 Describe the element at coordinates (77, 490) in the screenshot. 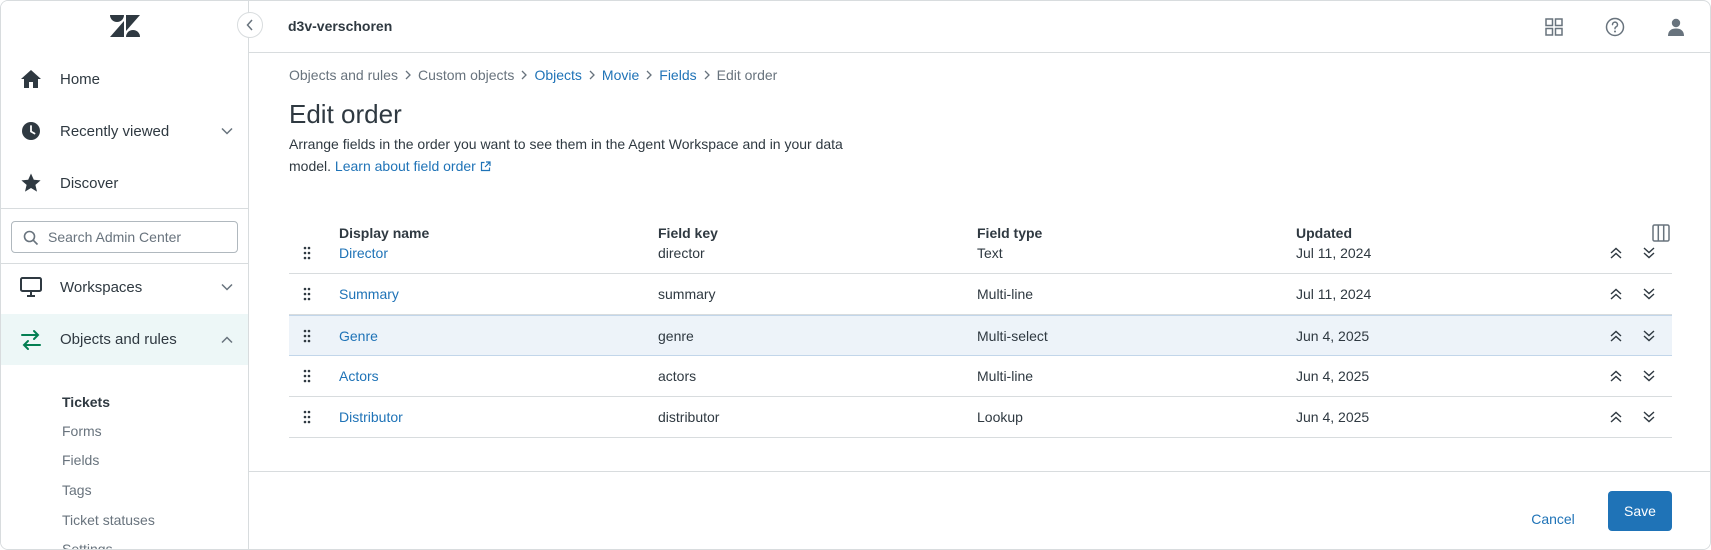

I see `sidebar-subitem-tags: Tags` at that location.